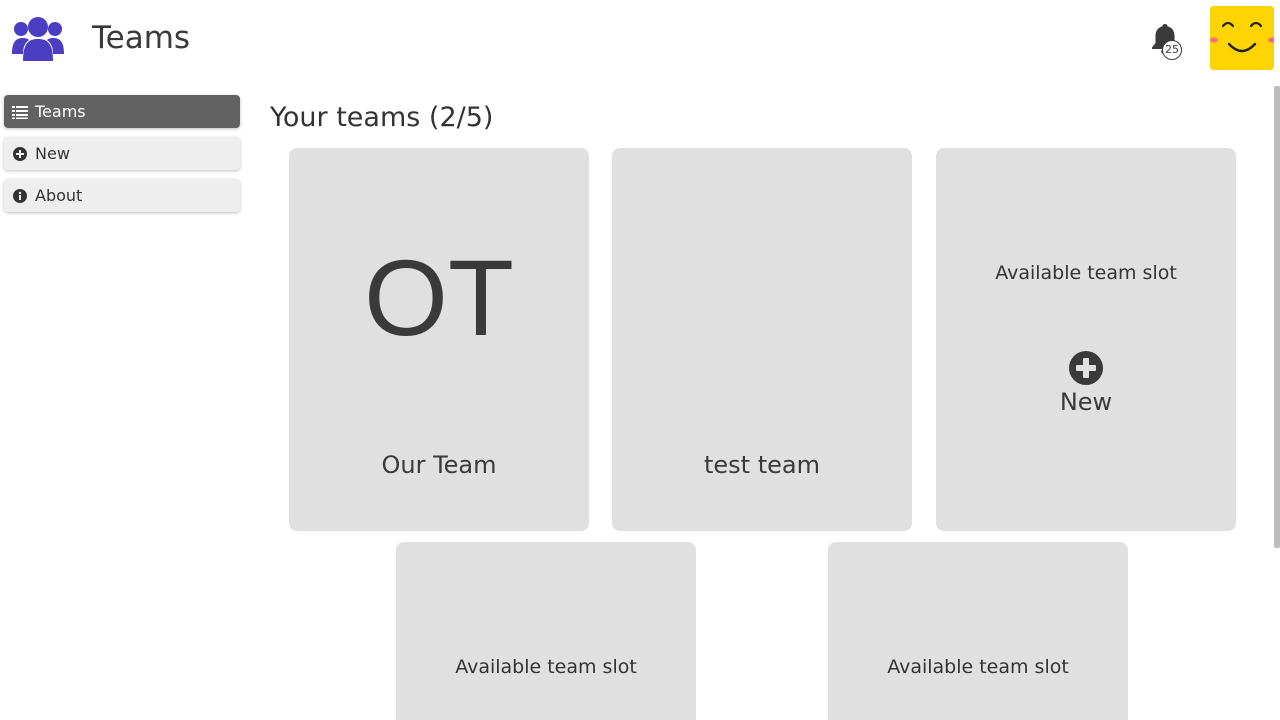 This screenshot has width=1280, height=720. I want to click on sidebar-item-label: About, so click(59, 195).